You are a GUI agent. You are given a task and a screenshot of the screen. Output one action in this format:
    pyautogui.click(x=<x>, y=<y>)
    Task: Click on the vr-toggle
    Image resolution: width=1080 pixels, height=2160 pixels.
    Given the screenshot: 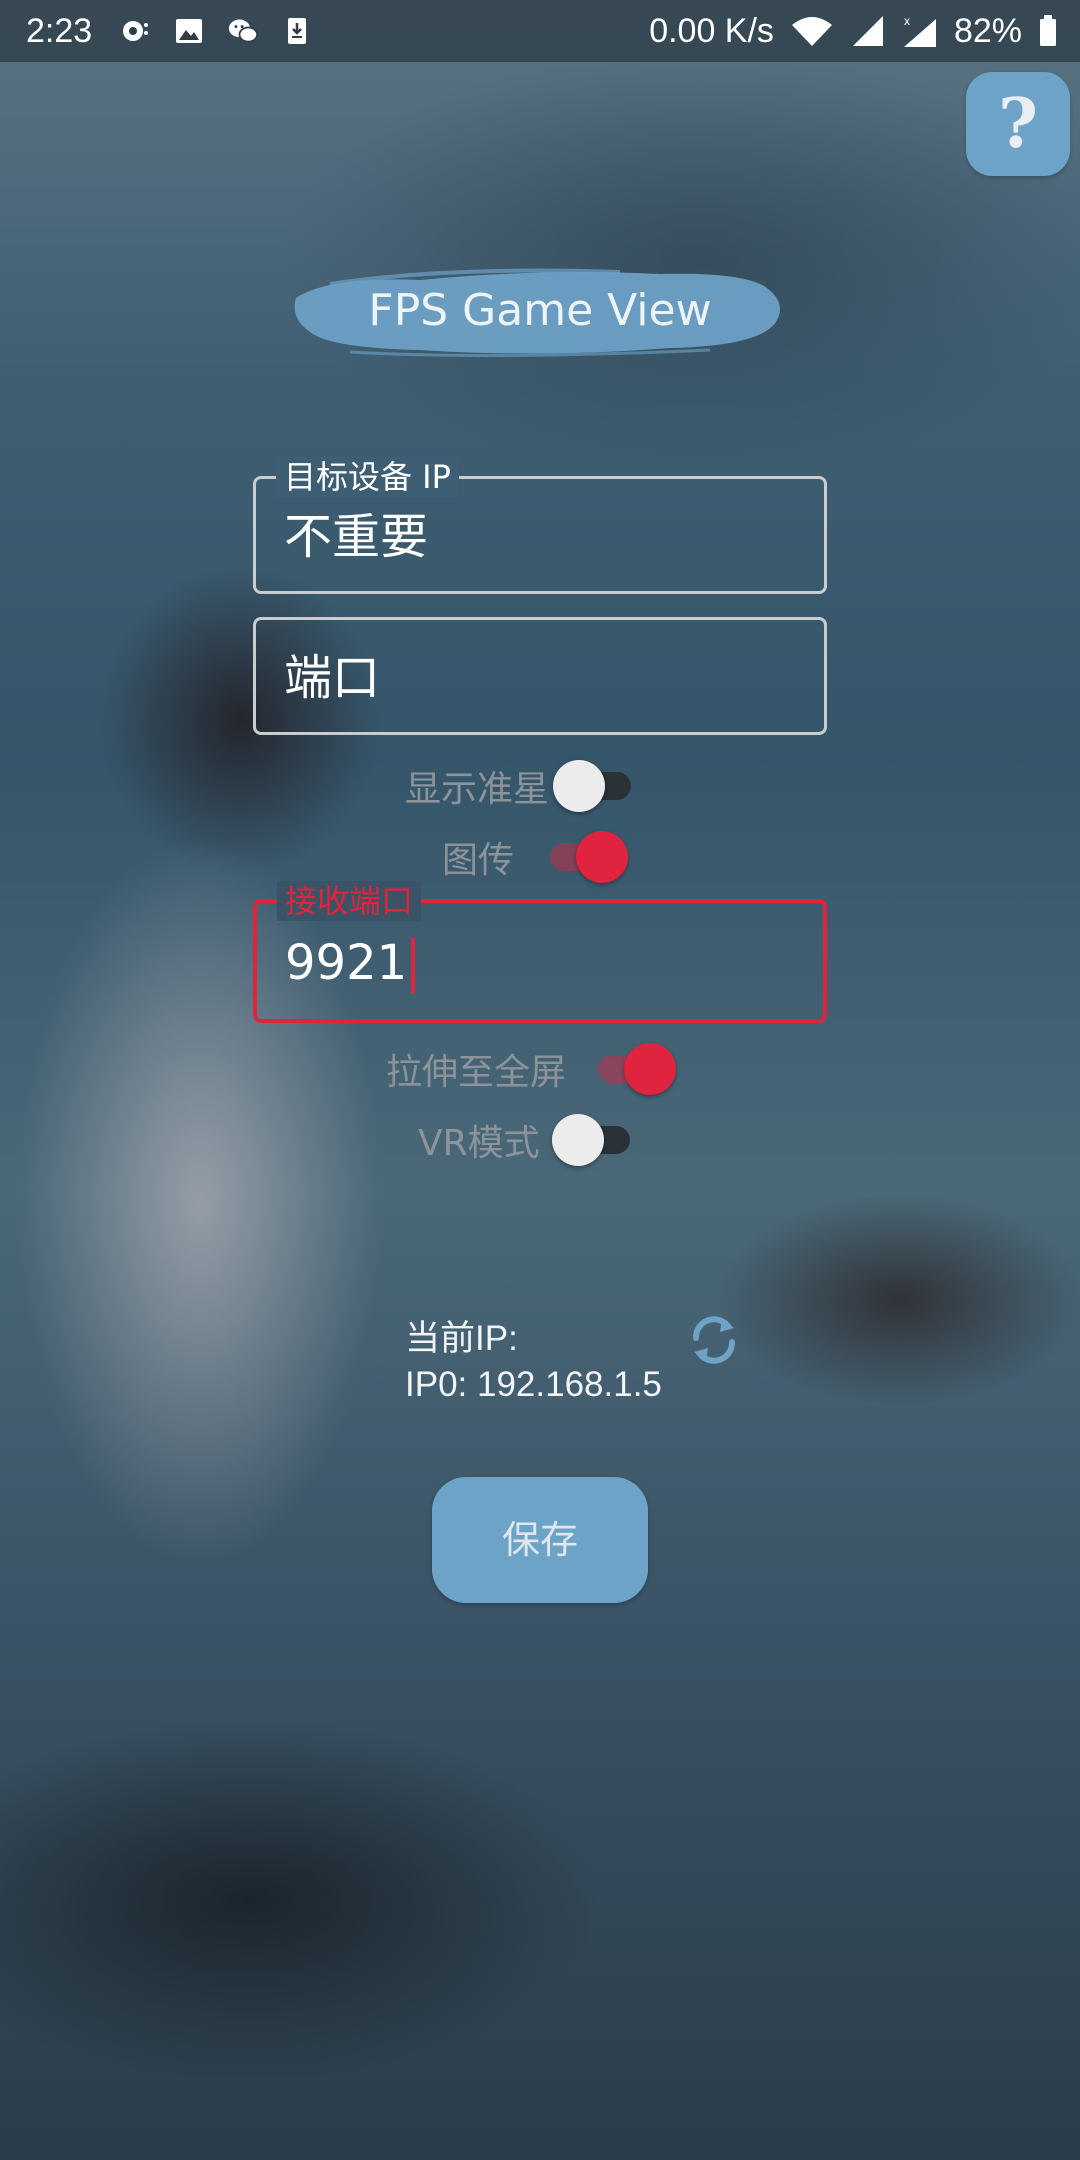 What is the action you would take?
    pyautogui.click(x=594, y=1140)
    